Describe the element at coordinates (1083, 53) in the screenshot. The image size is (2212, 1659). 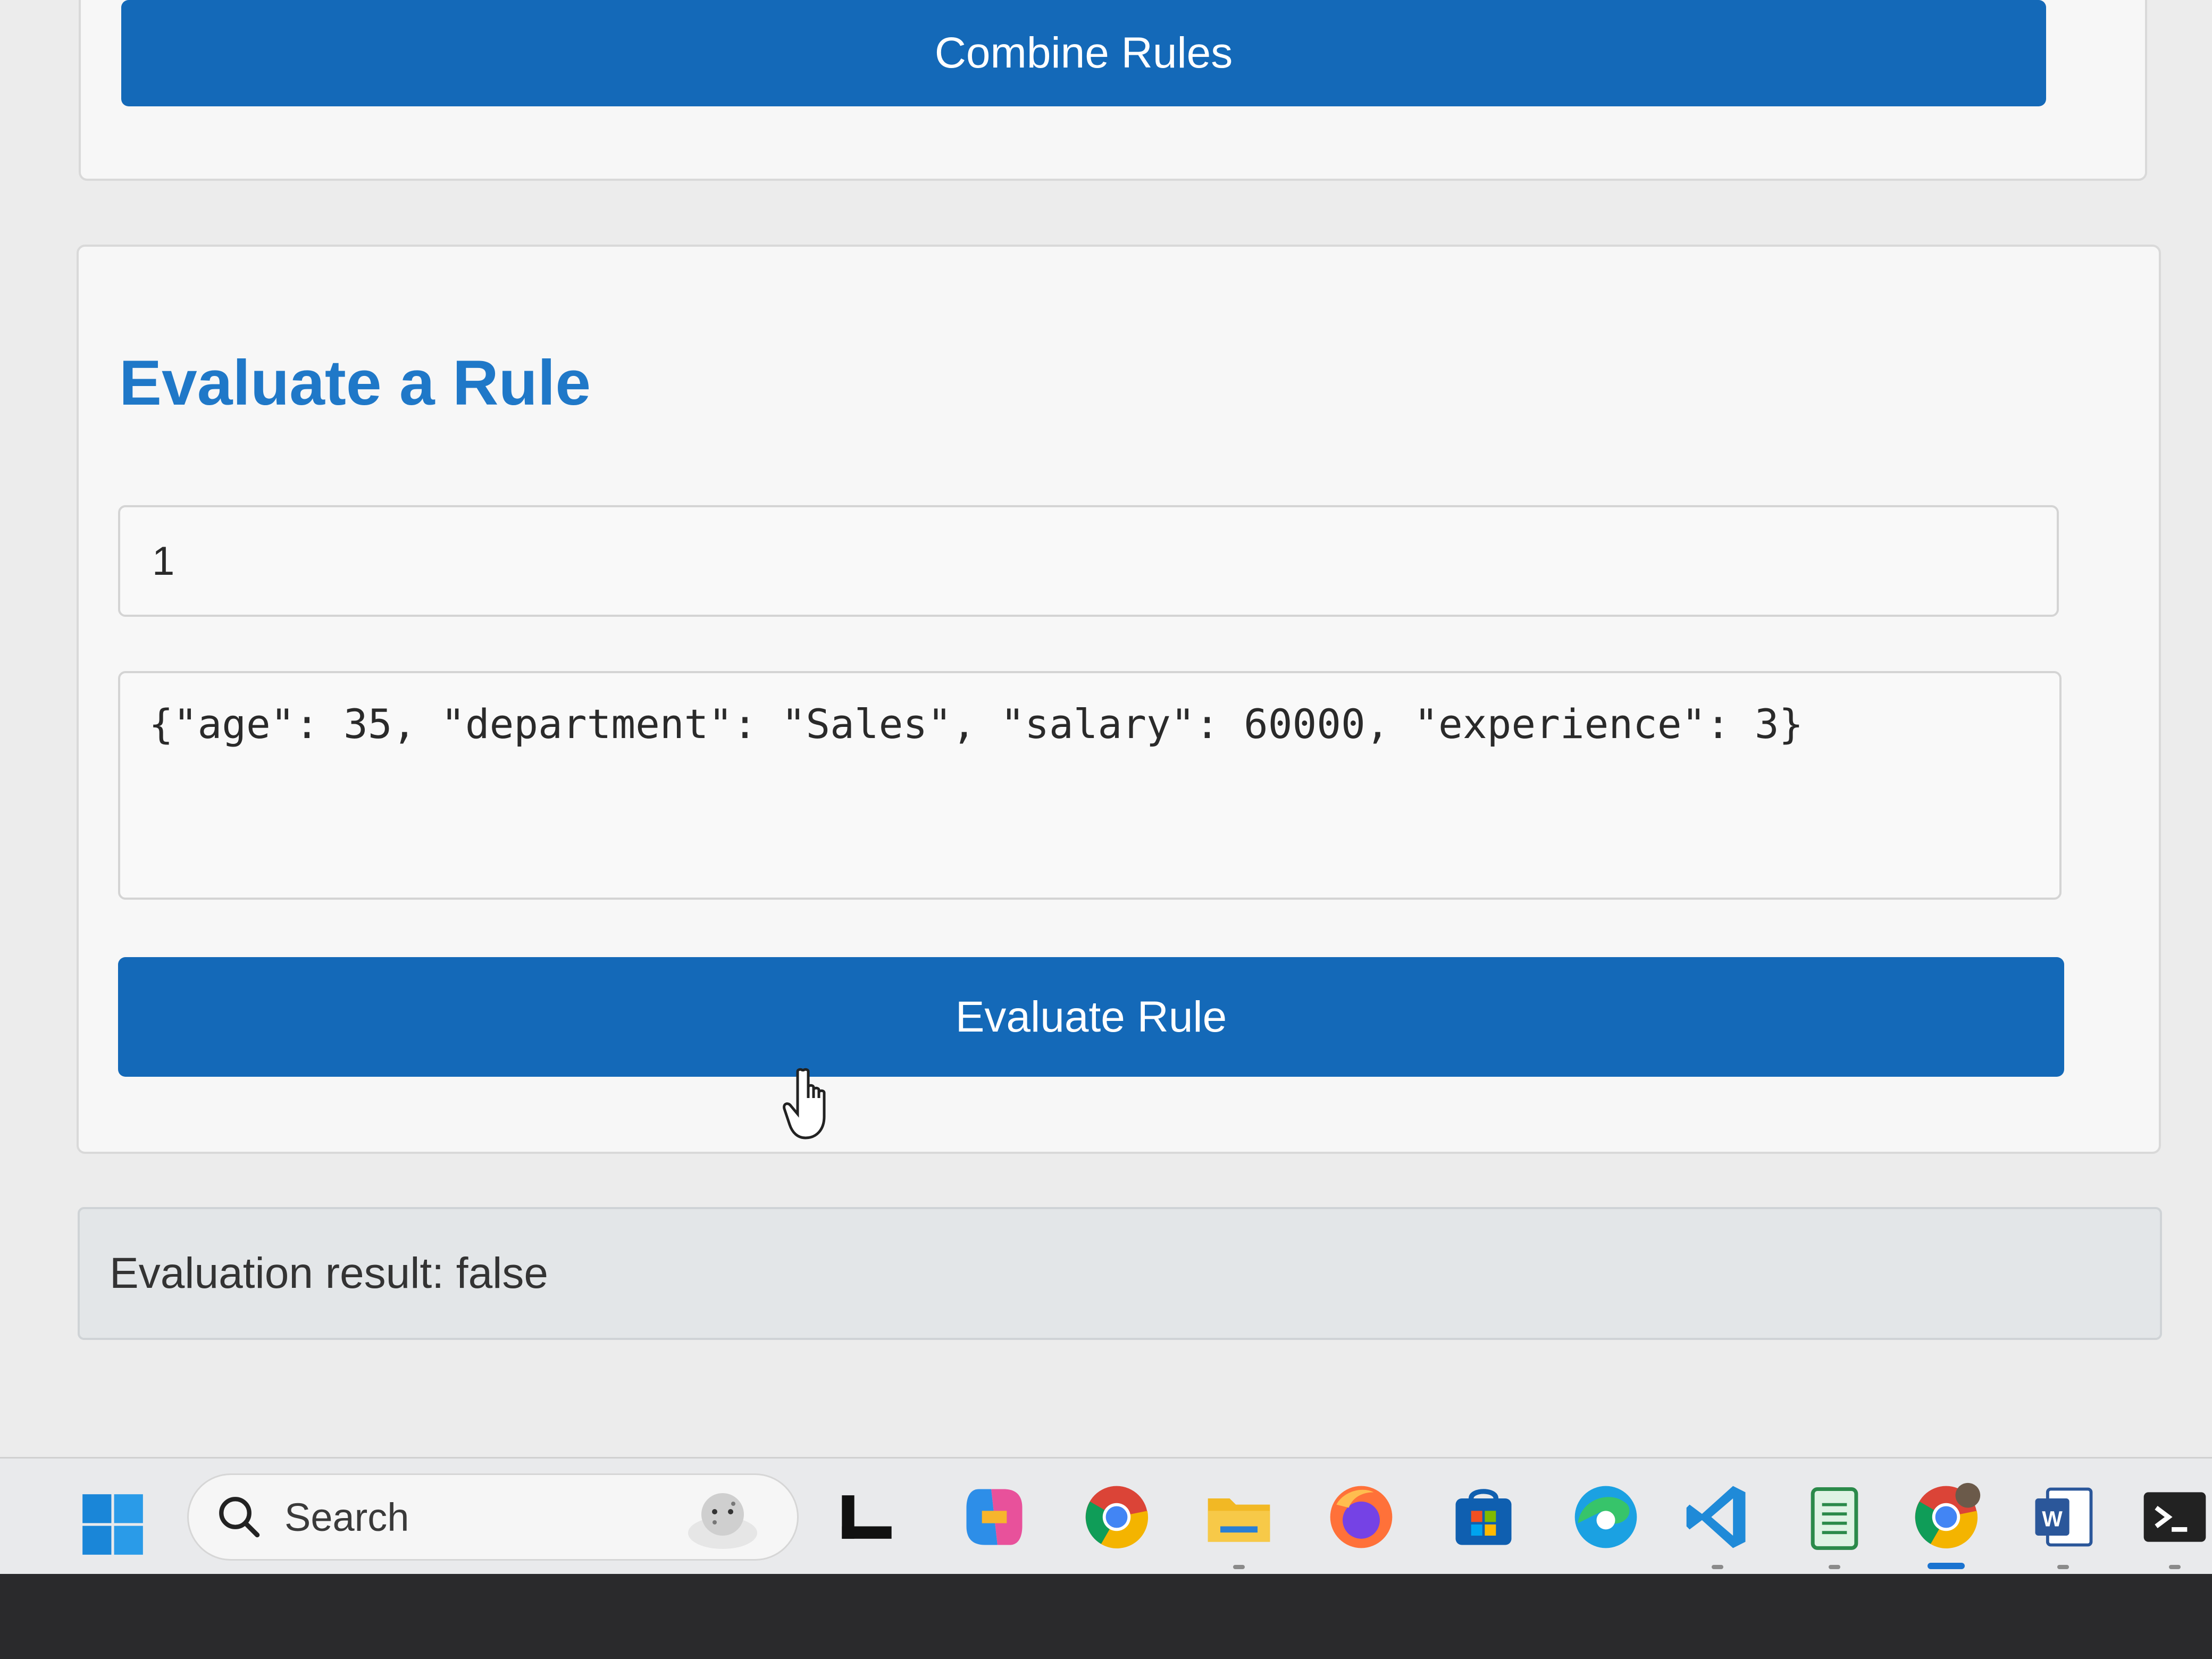
I see `combine-rules-button: Combine Rules` at that location.